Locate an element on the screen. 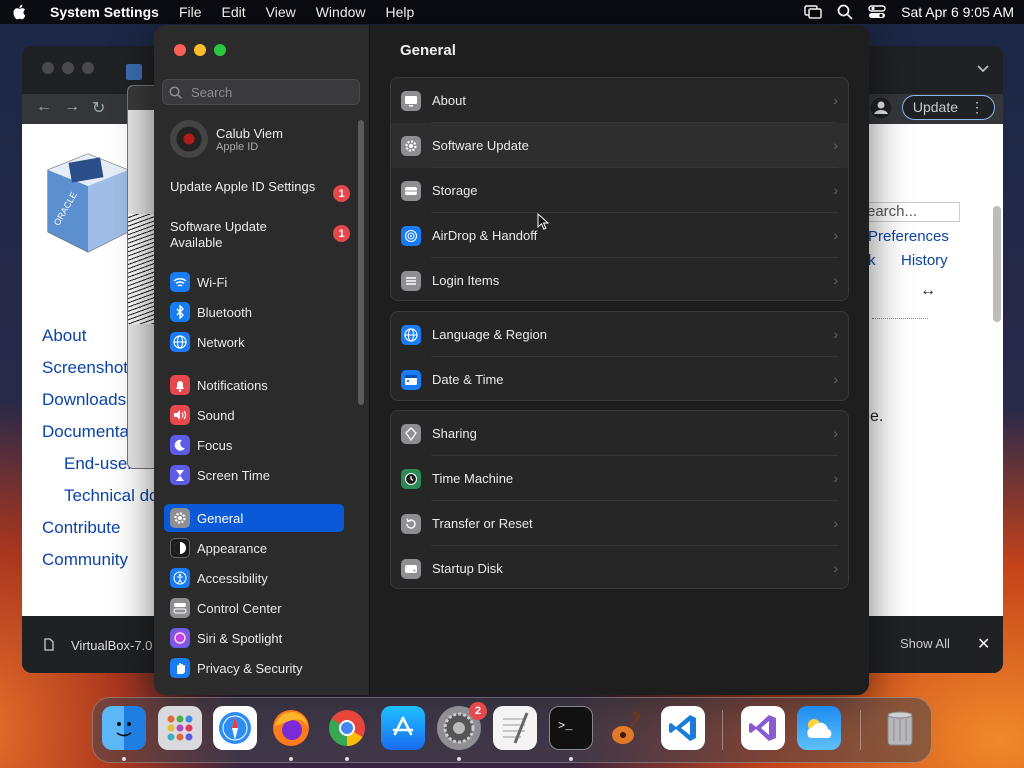 This screenshot has width=1024, height=768. trash-icon is located at coordinates (900, 728).